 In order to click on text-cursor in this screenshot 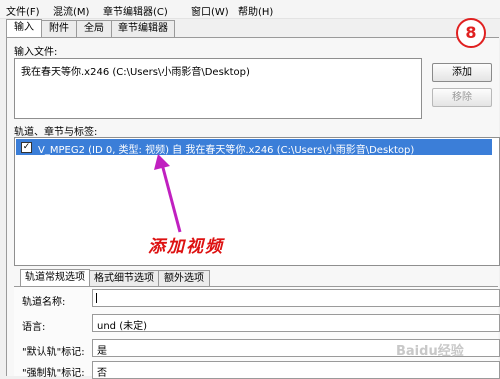, I will do `click(96, 298)`.